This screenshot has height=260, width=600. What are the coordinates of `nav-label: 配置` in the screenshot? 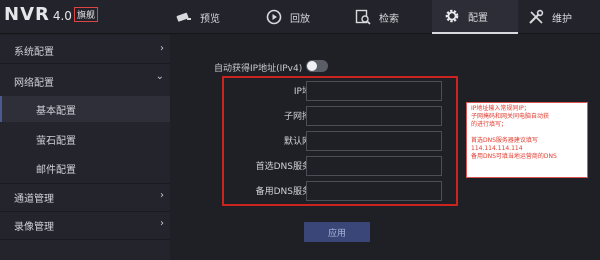 It's located at (478, 18).